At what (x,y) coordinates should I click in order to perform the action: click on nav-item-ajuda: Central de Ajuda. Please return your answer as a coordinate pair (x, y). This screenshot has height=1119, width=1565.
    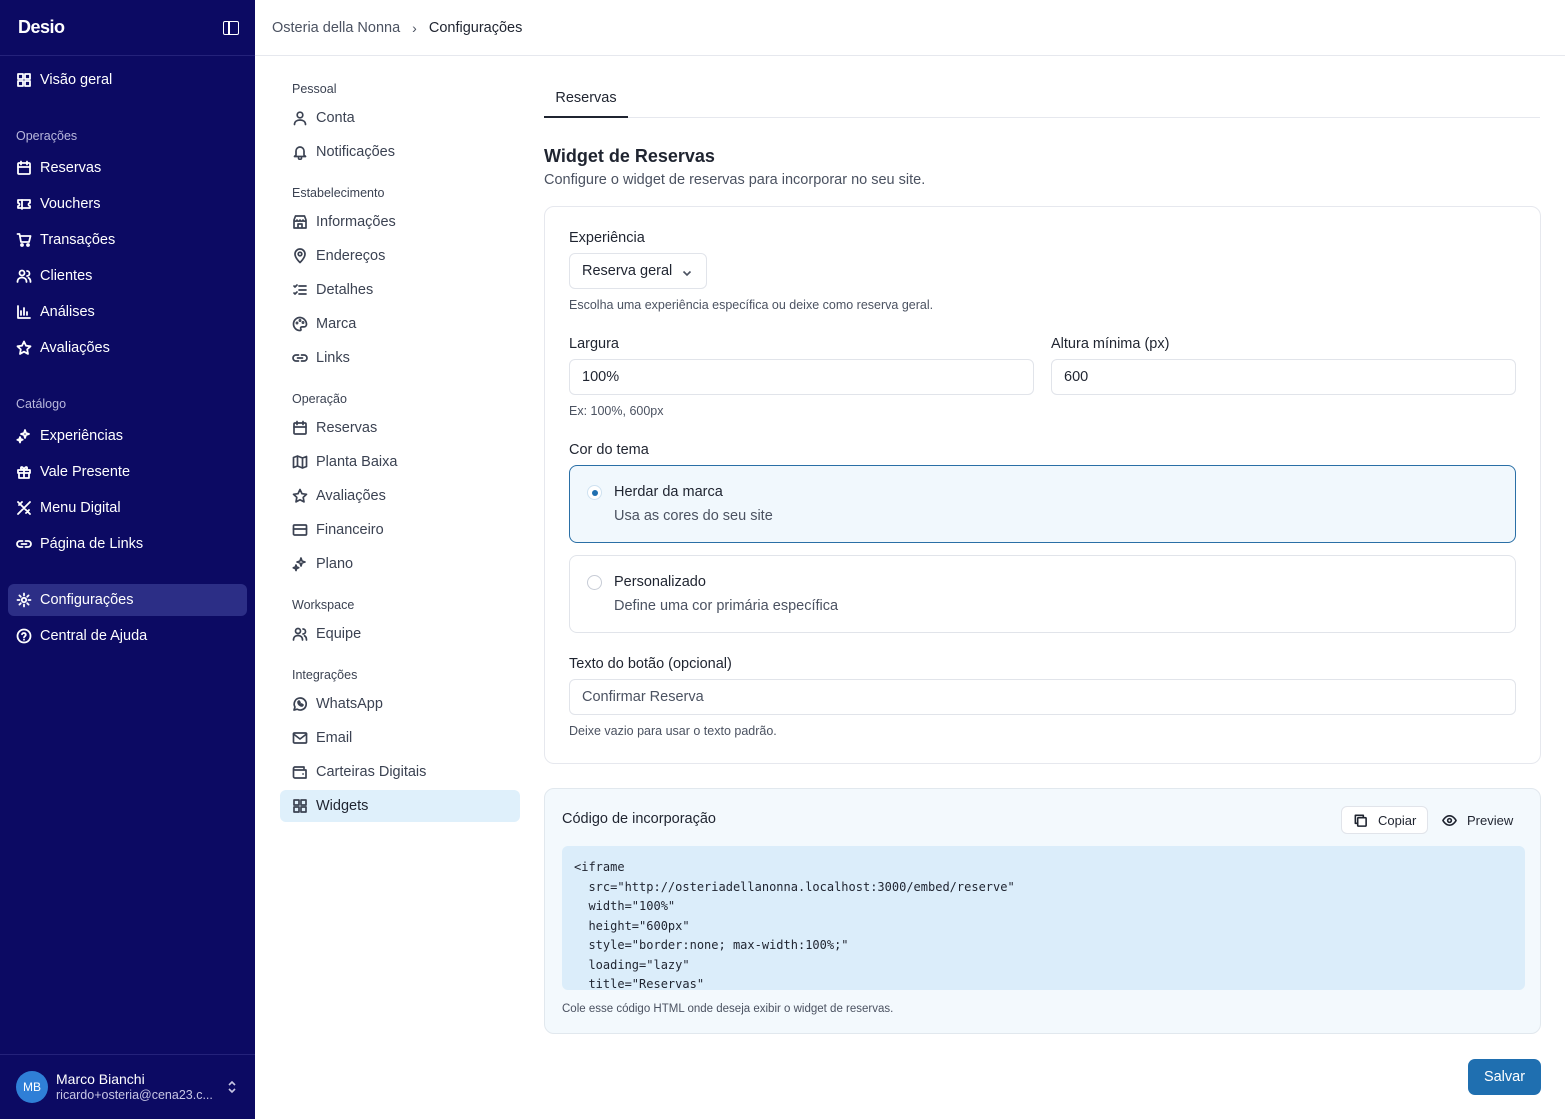
    Looking at the image, I should click on (127, 636).